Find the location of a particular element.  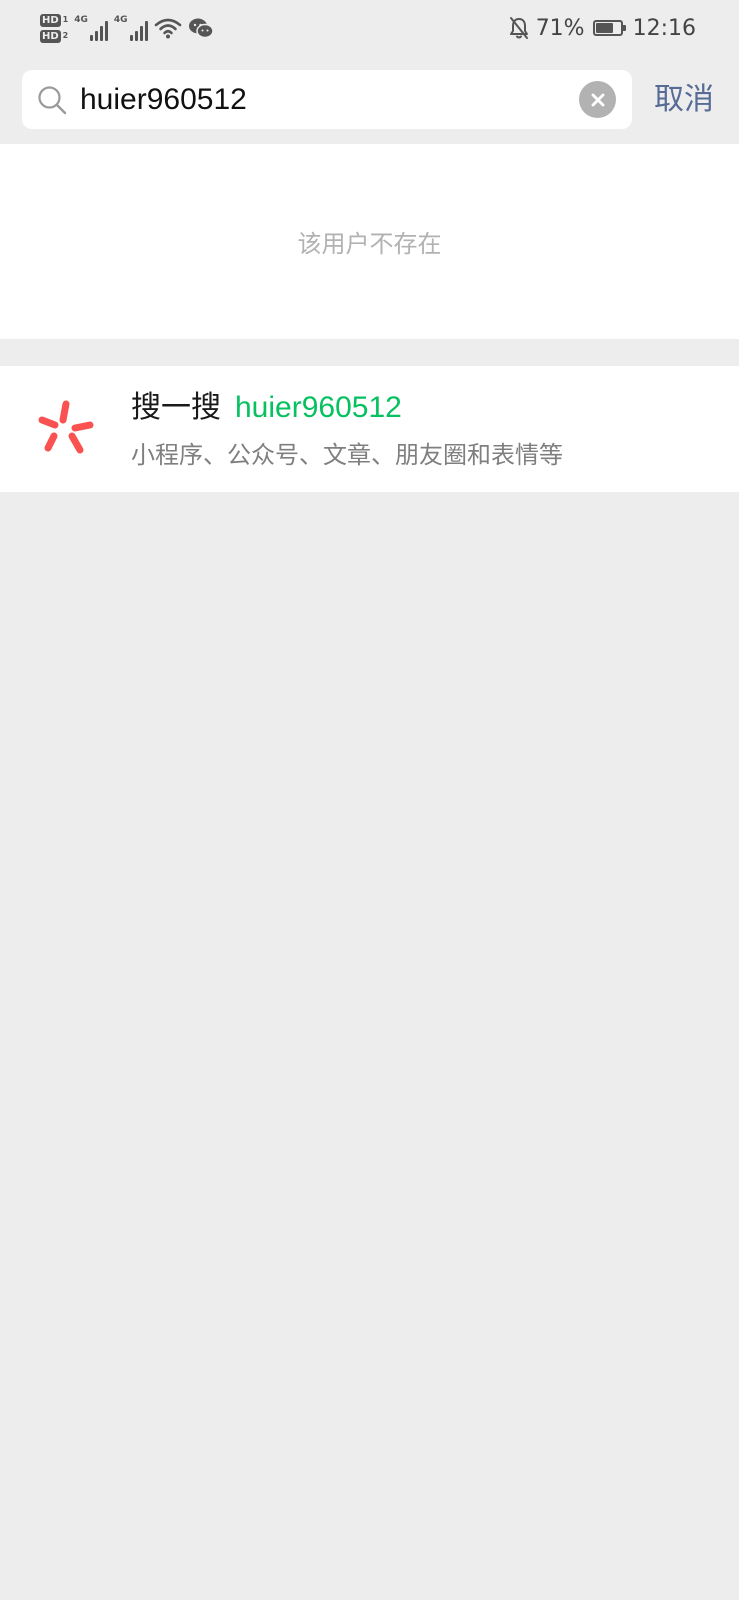

result-card: 该用户不存在 is located at coordinates (369, 241).